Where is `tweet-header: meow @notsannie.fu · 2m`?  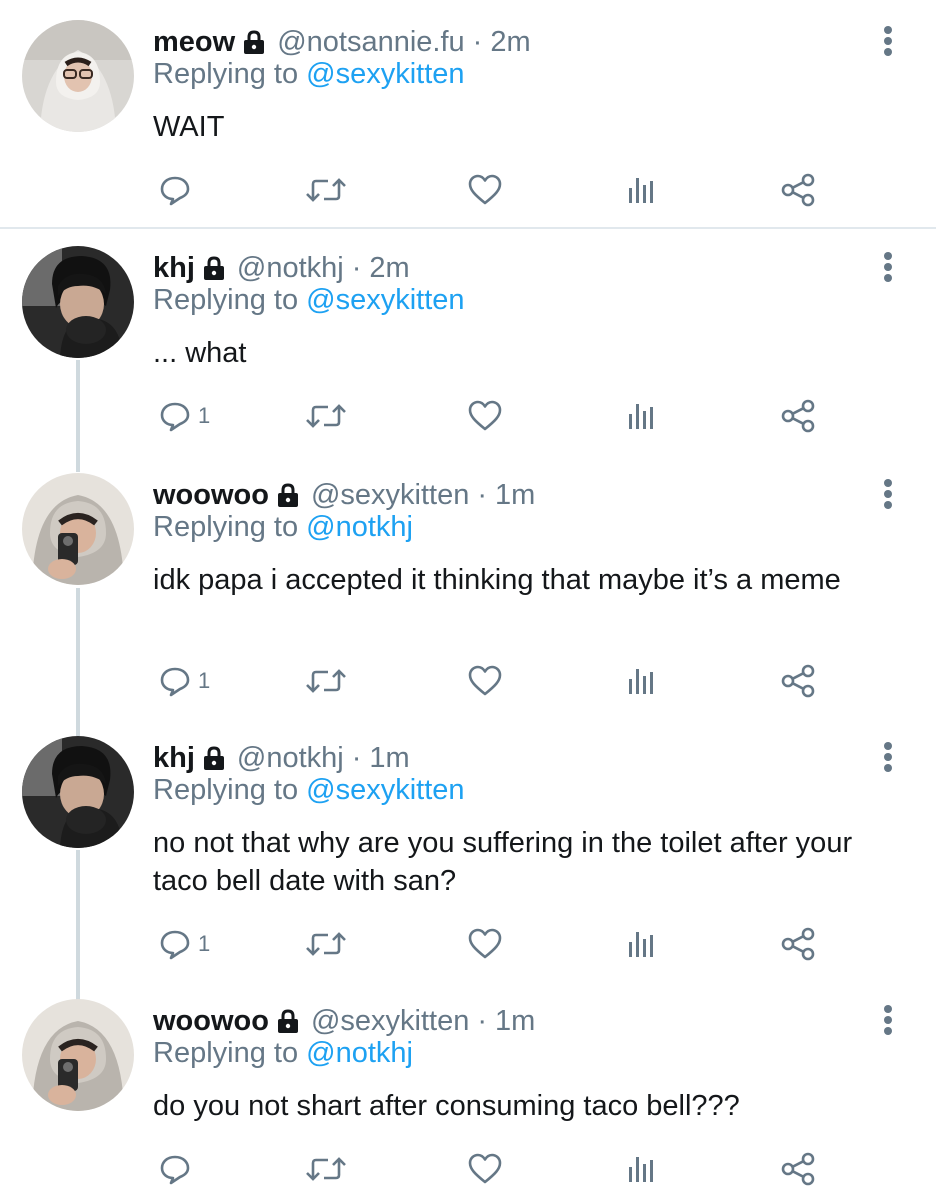 tweet-header: meow @notsannie.fu · 2m is located at coordinates (342, 42).